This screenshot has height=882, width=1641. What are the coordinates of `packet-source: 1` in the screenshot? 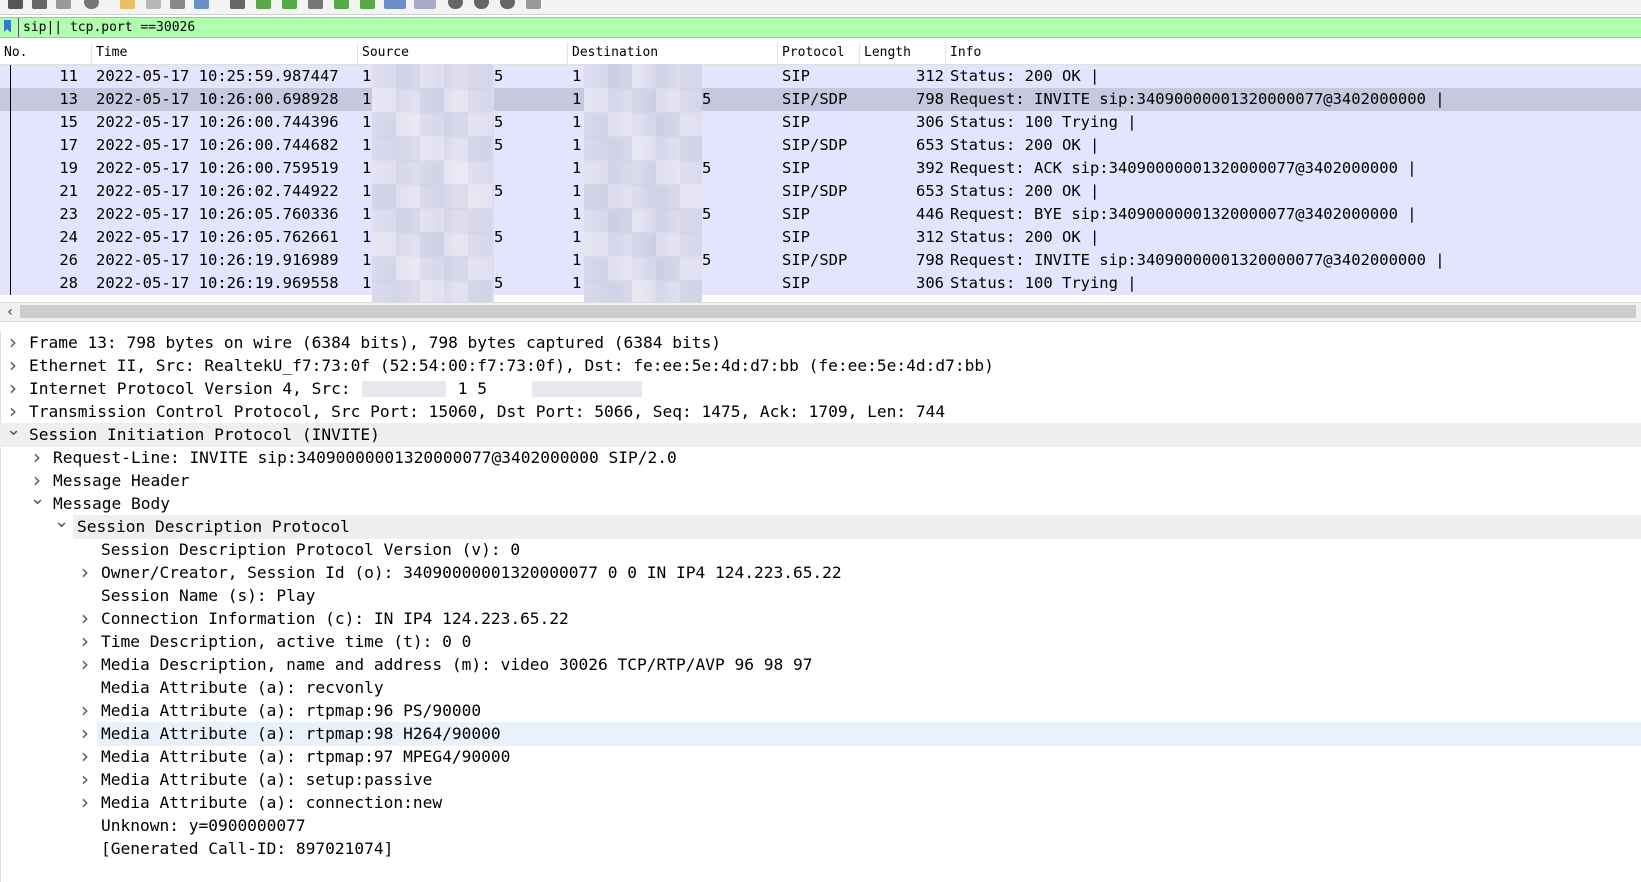 It's located at (367, 191).